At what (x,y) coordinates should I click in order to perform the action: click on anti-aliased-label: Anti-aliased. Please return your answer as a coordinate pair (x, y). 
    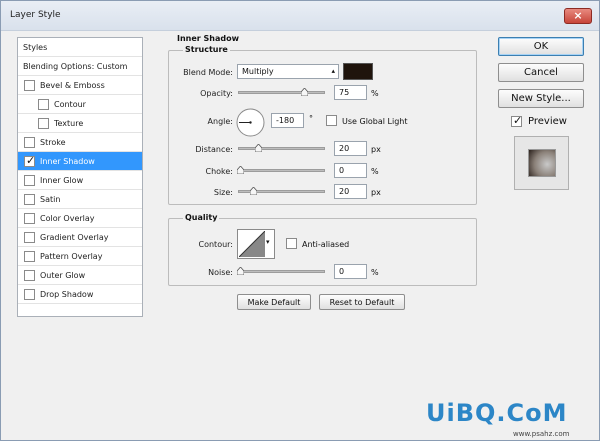
    Looking at the image, I should click on (326, 244).